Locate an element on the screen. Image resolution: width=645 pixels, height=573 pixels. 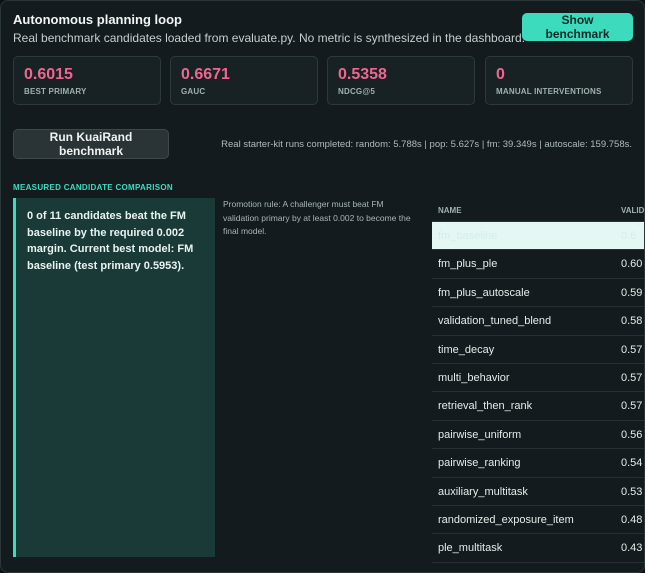
row-name: fm_plus_ple is located at coordinates (468, 264).